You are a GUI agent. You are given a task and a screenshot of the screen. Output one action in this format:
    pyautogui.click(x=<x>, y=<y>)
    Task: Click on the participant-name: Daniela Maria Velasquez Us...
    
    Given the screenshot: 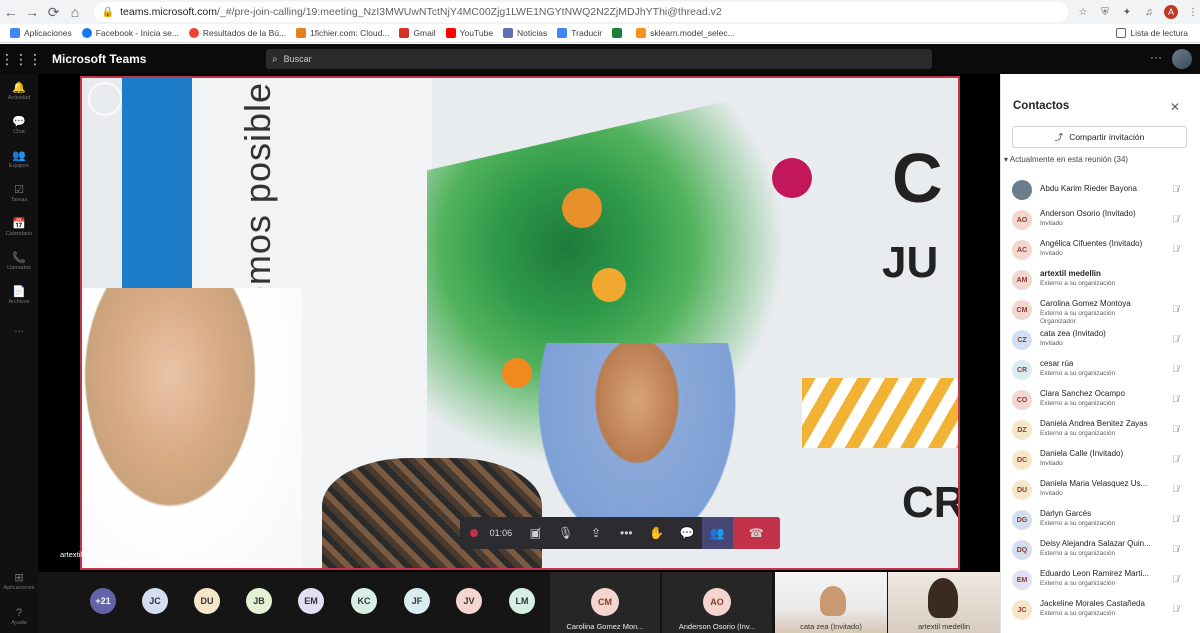 What is the action you would take?
    pyautogui.click(x=1094, y=483)
    